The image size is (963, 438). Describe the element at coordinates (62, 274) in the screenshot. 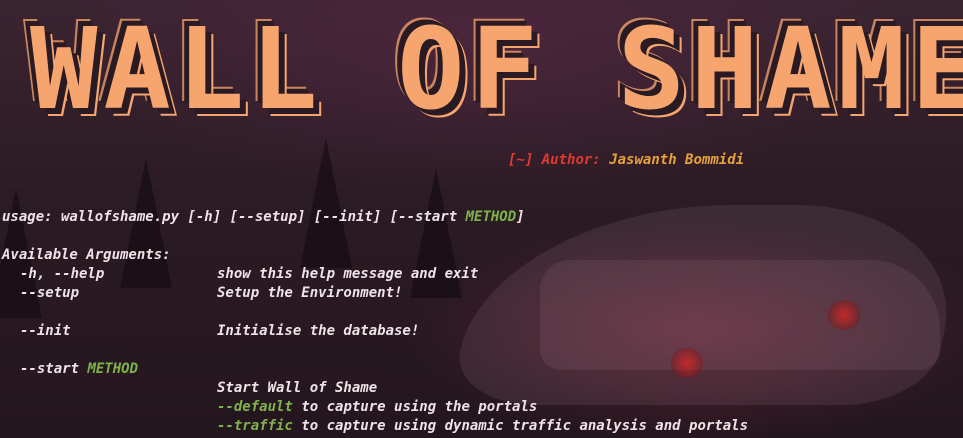

I see `help-flag: -h, --help` at that location.